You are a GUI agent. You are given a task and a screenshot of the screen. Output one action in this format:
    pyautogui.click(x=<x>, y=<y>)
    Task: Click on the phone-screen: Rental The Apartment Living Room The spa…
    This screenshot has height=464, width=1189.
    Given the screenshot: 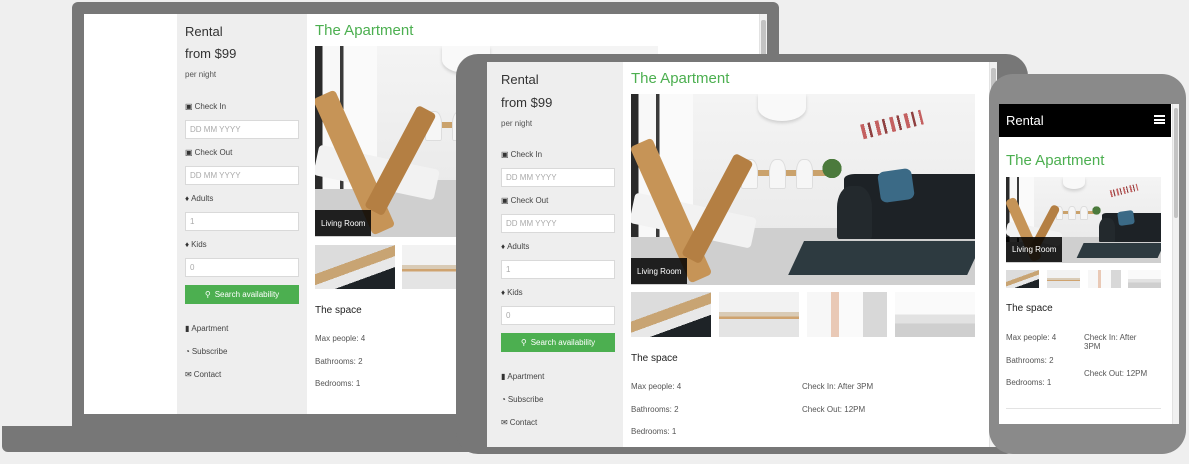 What is the action you would take?
    pyautogui.click(x=1089, y=264)
    